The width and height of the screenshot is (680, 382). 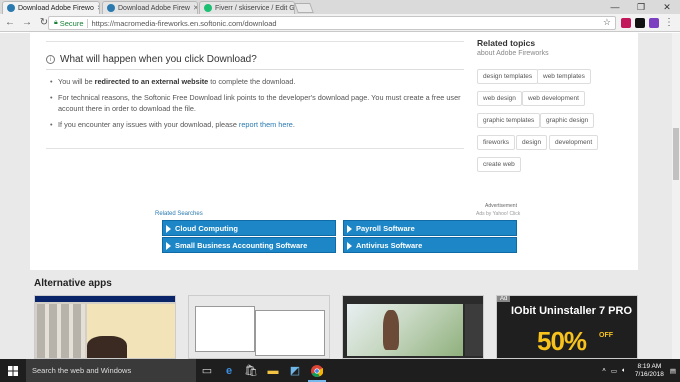 I want to click on tab-download-adobe-fireworks-2: Download Adobe Firew ✕, so click(x=150, y=7).